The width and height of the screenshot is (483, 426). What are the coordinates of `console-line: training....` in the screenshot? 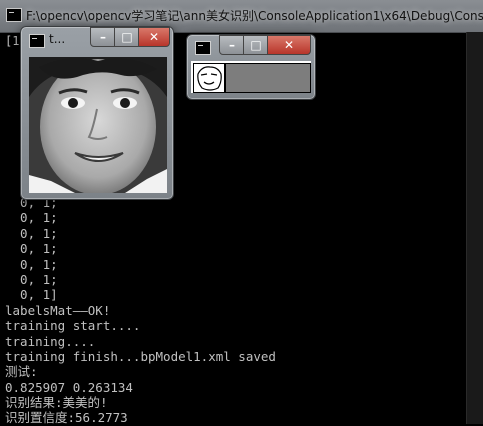 It's located at (50, 341).